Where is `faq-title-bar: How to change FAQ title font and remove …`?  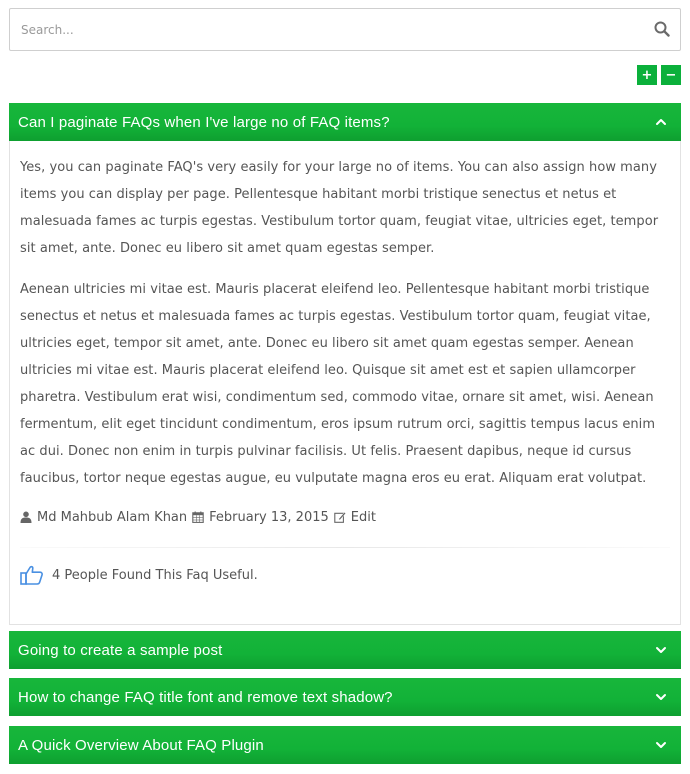
faq-title-bar: How to change FAQ title font and remove … is located at coordinates (345, 697).